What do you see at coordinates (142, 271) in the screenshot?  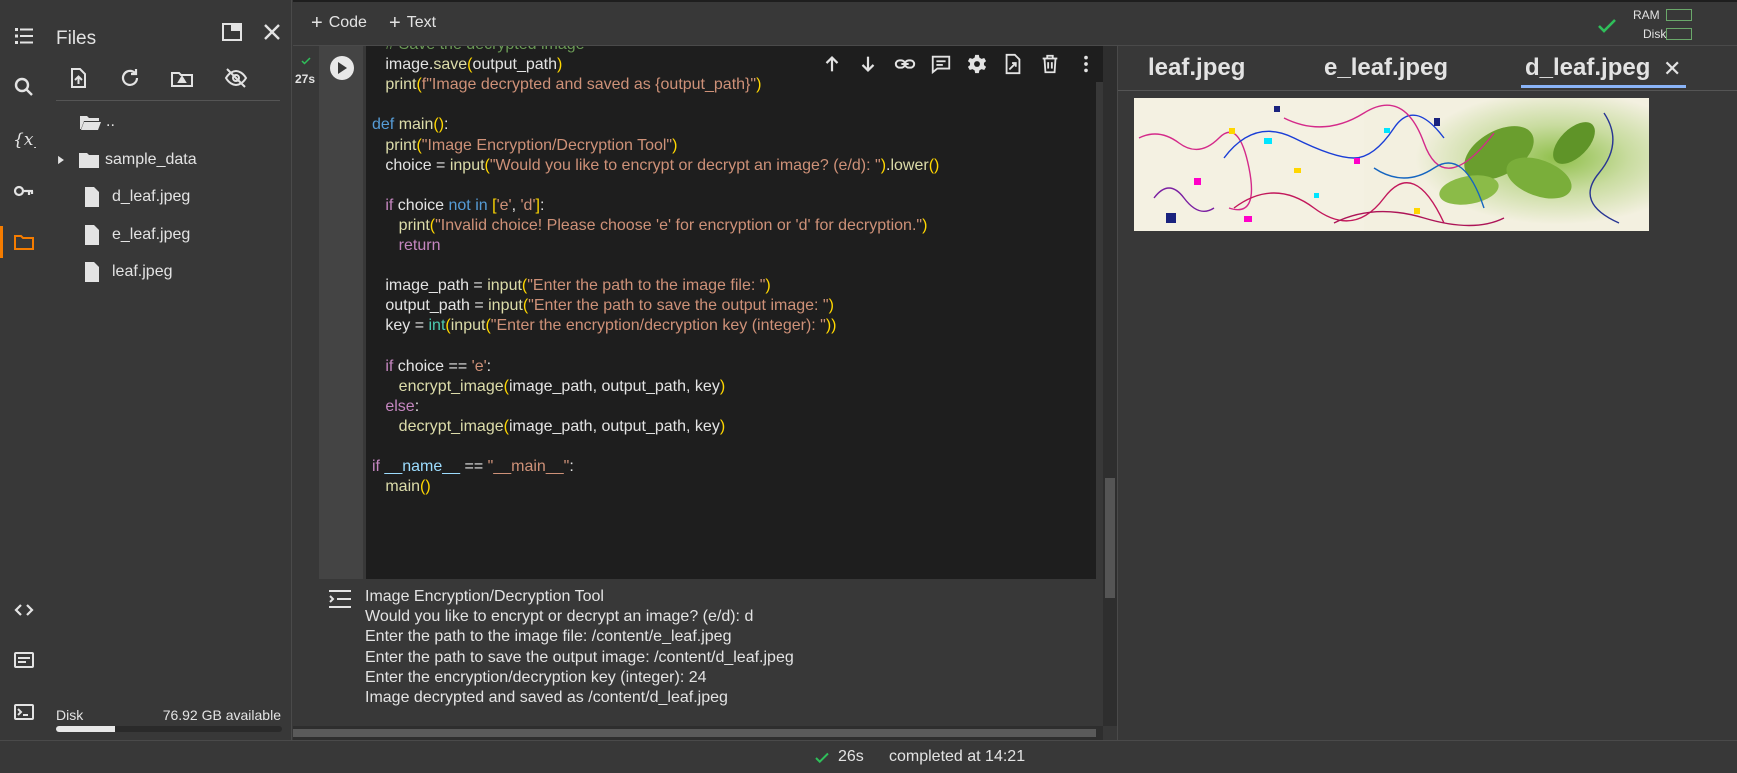 I see `tree-item-label: leaf.jpeg` at bounding box center [142, 271].